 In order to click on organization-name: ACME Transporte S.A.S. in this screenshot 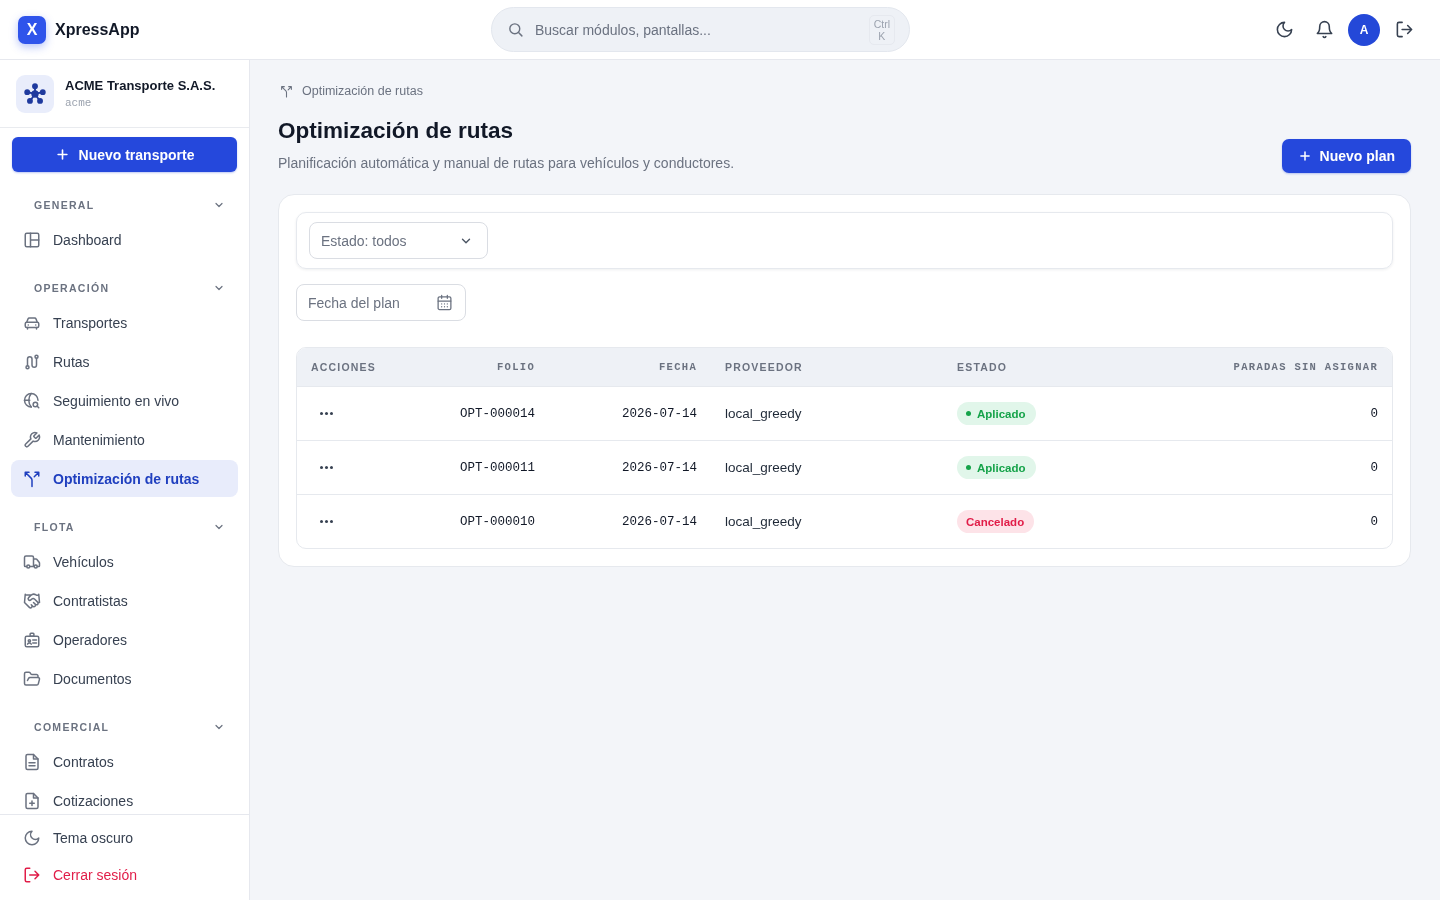, I will do `click(140, 85)`.